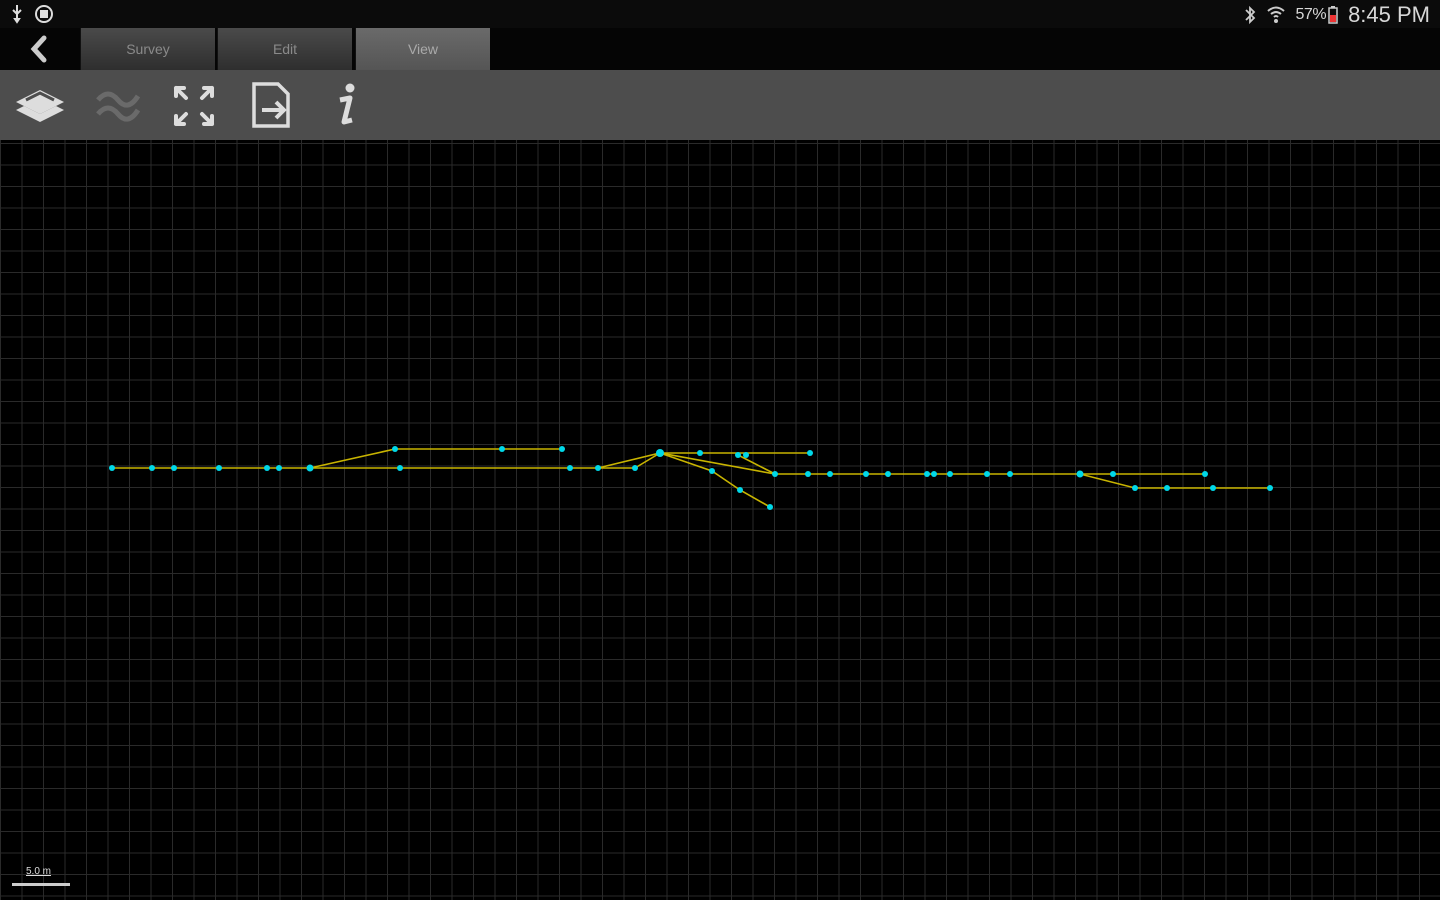 The width and height of the screenshot is (1440, 900). What do you see at coordinates (39, 871) in the screenshot?
I see `scale-label: 5.0 m` at bounding box center [39, 871].